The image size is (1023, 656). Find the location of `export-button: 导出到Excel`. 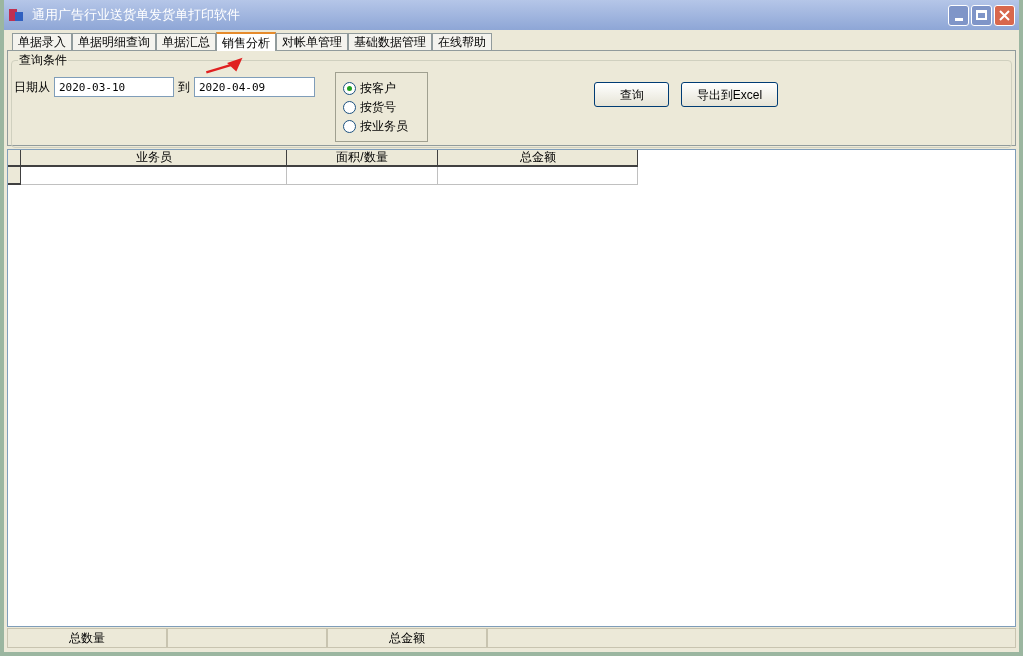

export-button: 导出到Excel is located at coordinates (729, 94).